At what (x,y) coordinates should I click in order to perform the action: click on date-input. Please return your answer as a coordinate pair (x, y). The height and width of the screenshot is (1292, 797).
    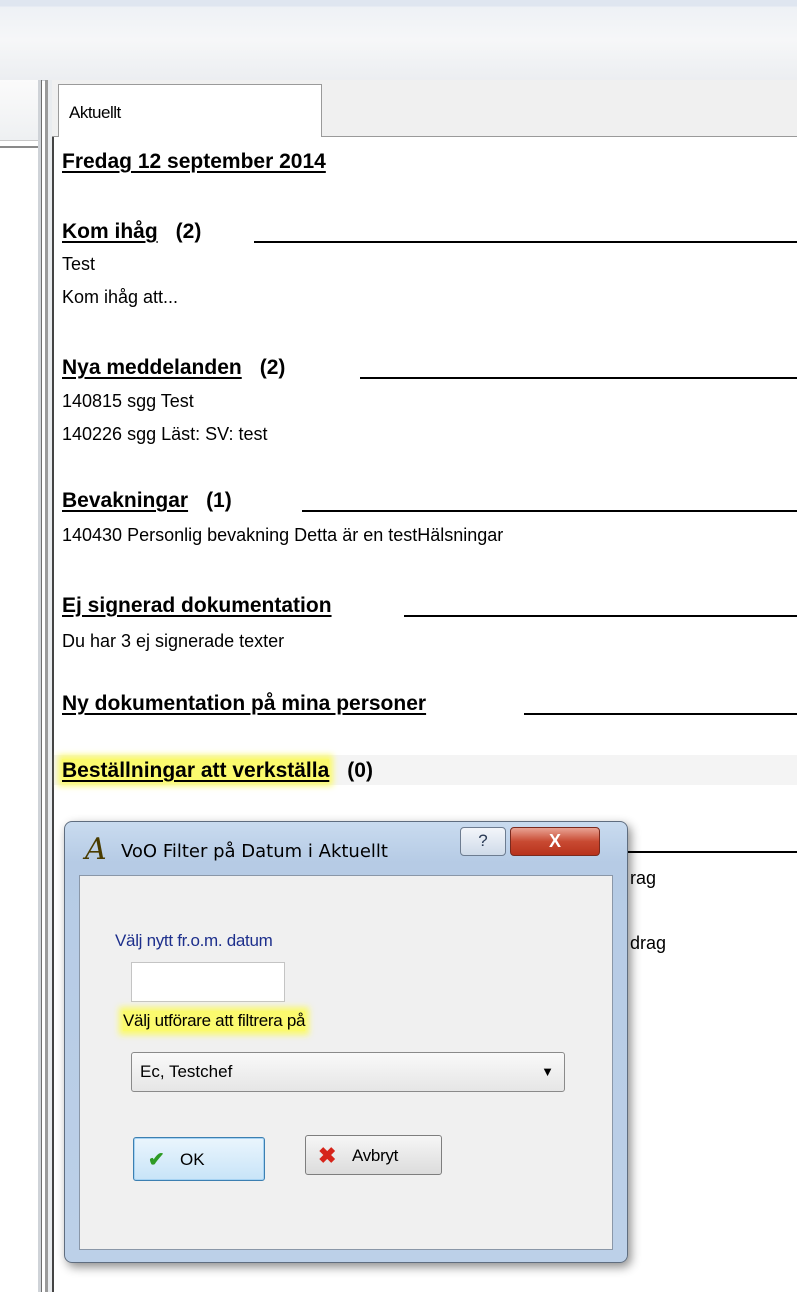
    Looking at the image, I should click on (208, 982).